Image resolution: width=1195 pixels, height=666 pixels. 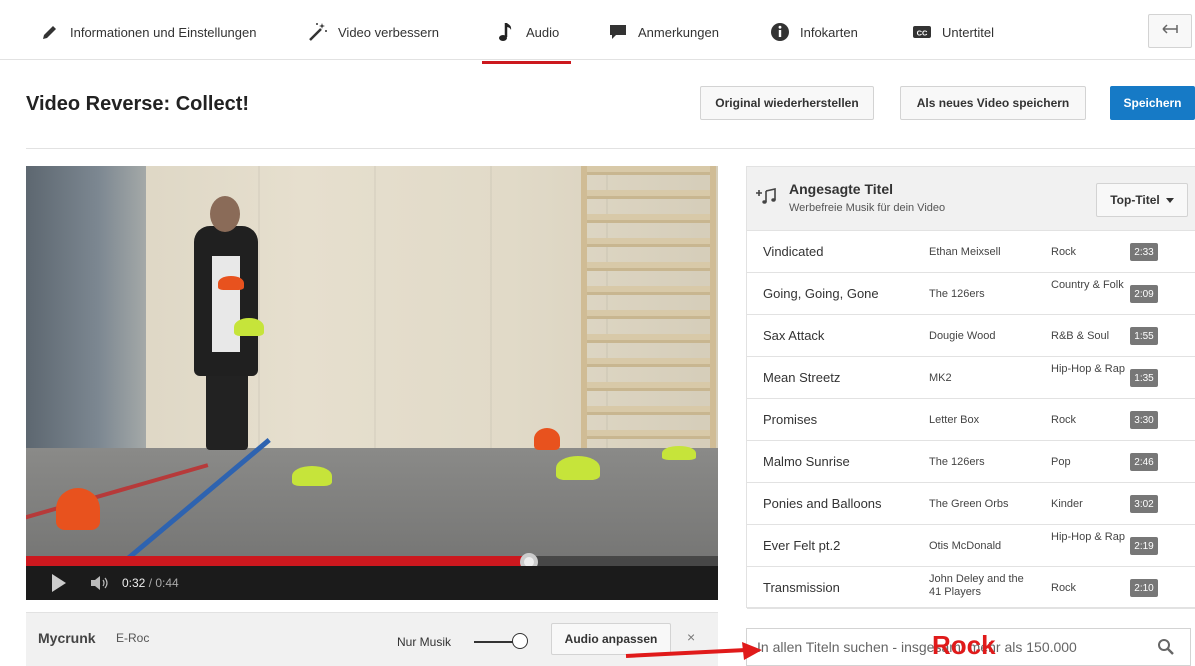 What do you see at coordinates (962, 336) in the screenshot?
I see `track-artist: Dougie Wood` at bounding box center [962, 336].